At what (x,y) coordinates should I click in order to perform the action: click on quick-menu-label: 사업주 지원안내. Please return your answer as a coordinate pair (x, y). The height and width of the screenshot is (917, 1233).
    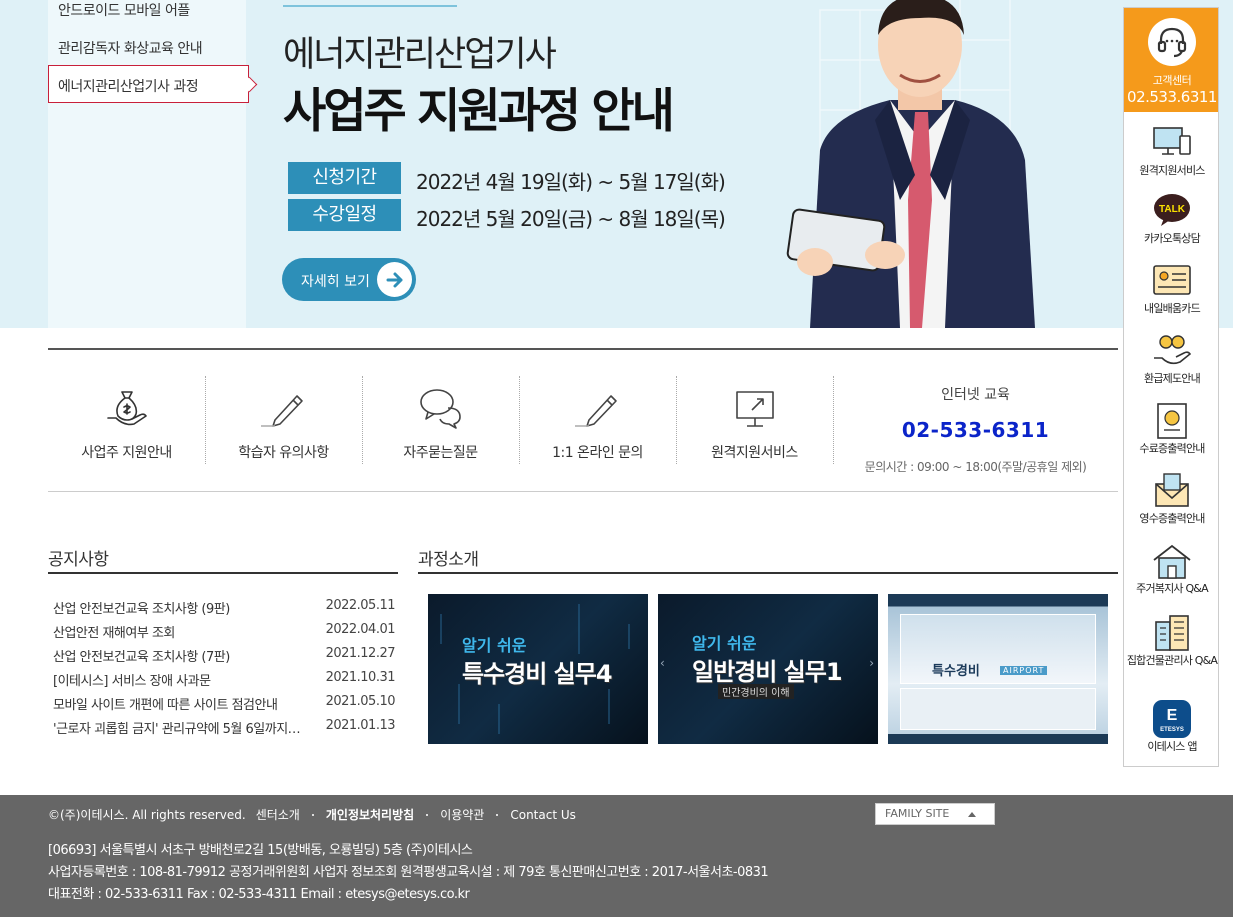
    Looking at the image, I should click on (126, 453).